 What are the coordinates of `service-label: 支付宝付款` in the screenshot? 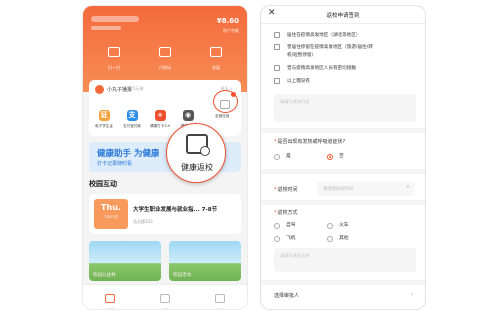 It's located at (132, 126).